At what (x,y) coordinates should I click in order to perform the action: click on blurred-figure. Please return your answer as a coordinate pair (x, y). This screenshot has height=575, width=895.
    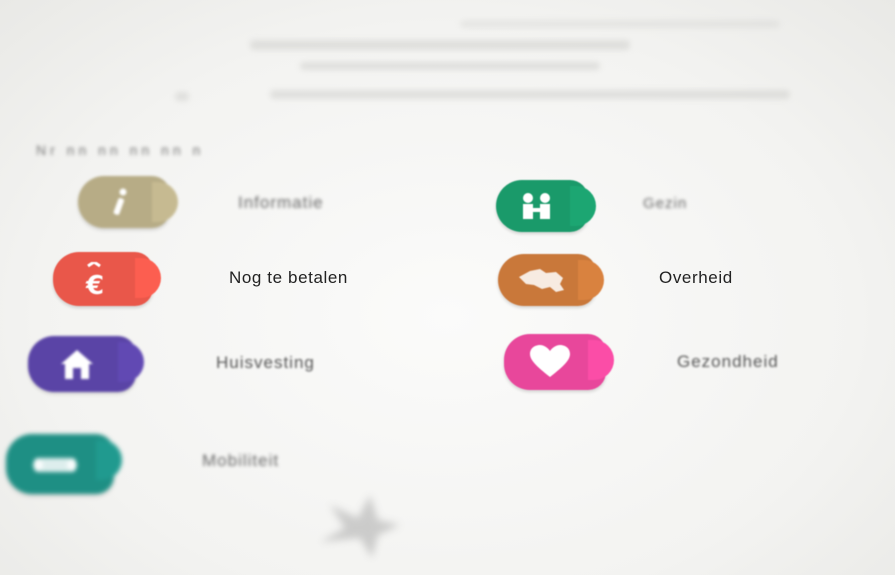
    Looking at the image, I should click on (360, 526).